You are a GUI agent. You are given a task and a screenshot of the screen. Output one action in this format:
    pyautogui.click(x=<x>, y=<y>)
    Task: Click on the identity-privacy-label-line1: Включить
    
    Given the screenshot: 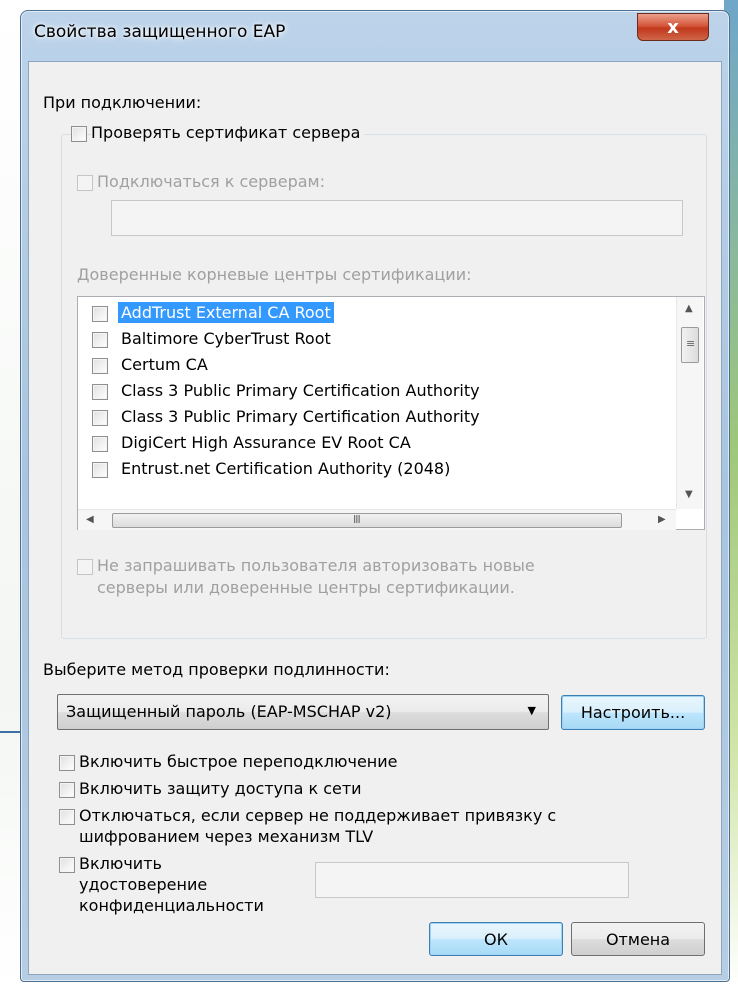 What is the action you would take?
    pyautogui.click(x=120, y=863)
    